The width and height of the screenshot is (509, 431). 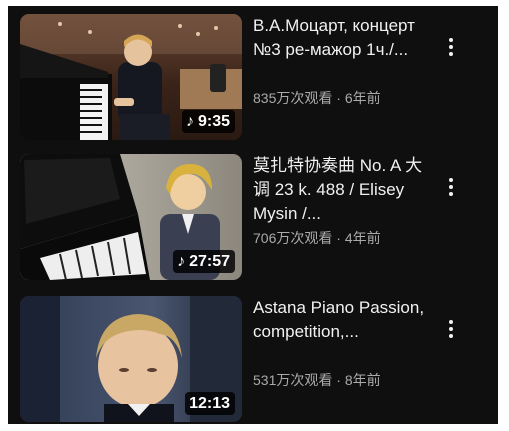 What do you see at coordinates (293, 238) in the screenshot?
I see `view-count: 706万次观看` at bounding box center [293, 238].